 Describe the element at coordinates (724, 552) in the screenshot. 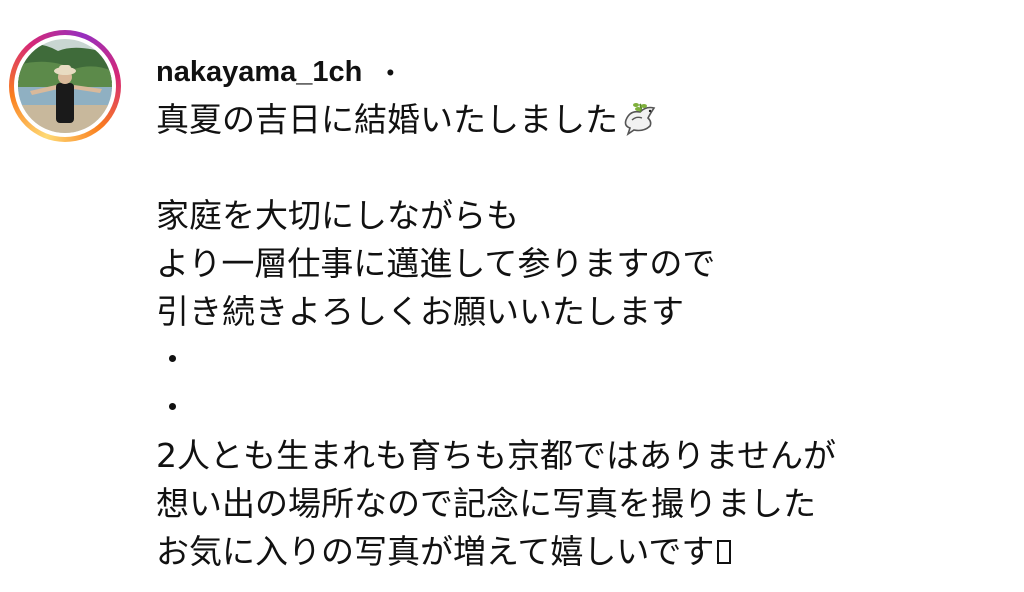

I see `missing-glyph-icon` at that location.